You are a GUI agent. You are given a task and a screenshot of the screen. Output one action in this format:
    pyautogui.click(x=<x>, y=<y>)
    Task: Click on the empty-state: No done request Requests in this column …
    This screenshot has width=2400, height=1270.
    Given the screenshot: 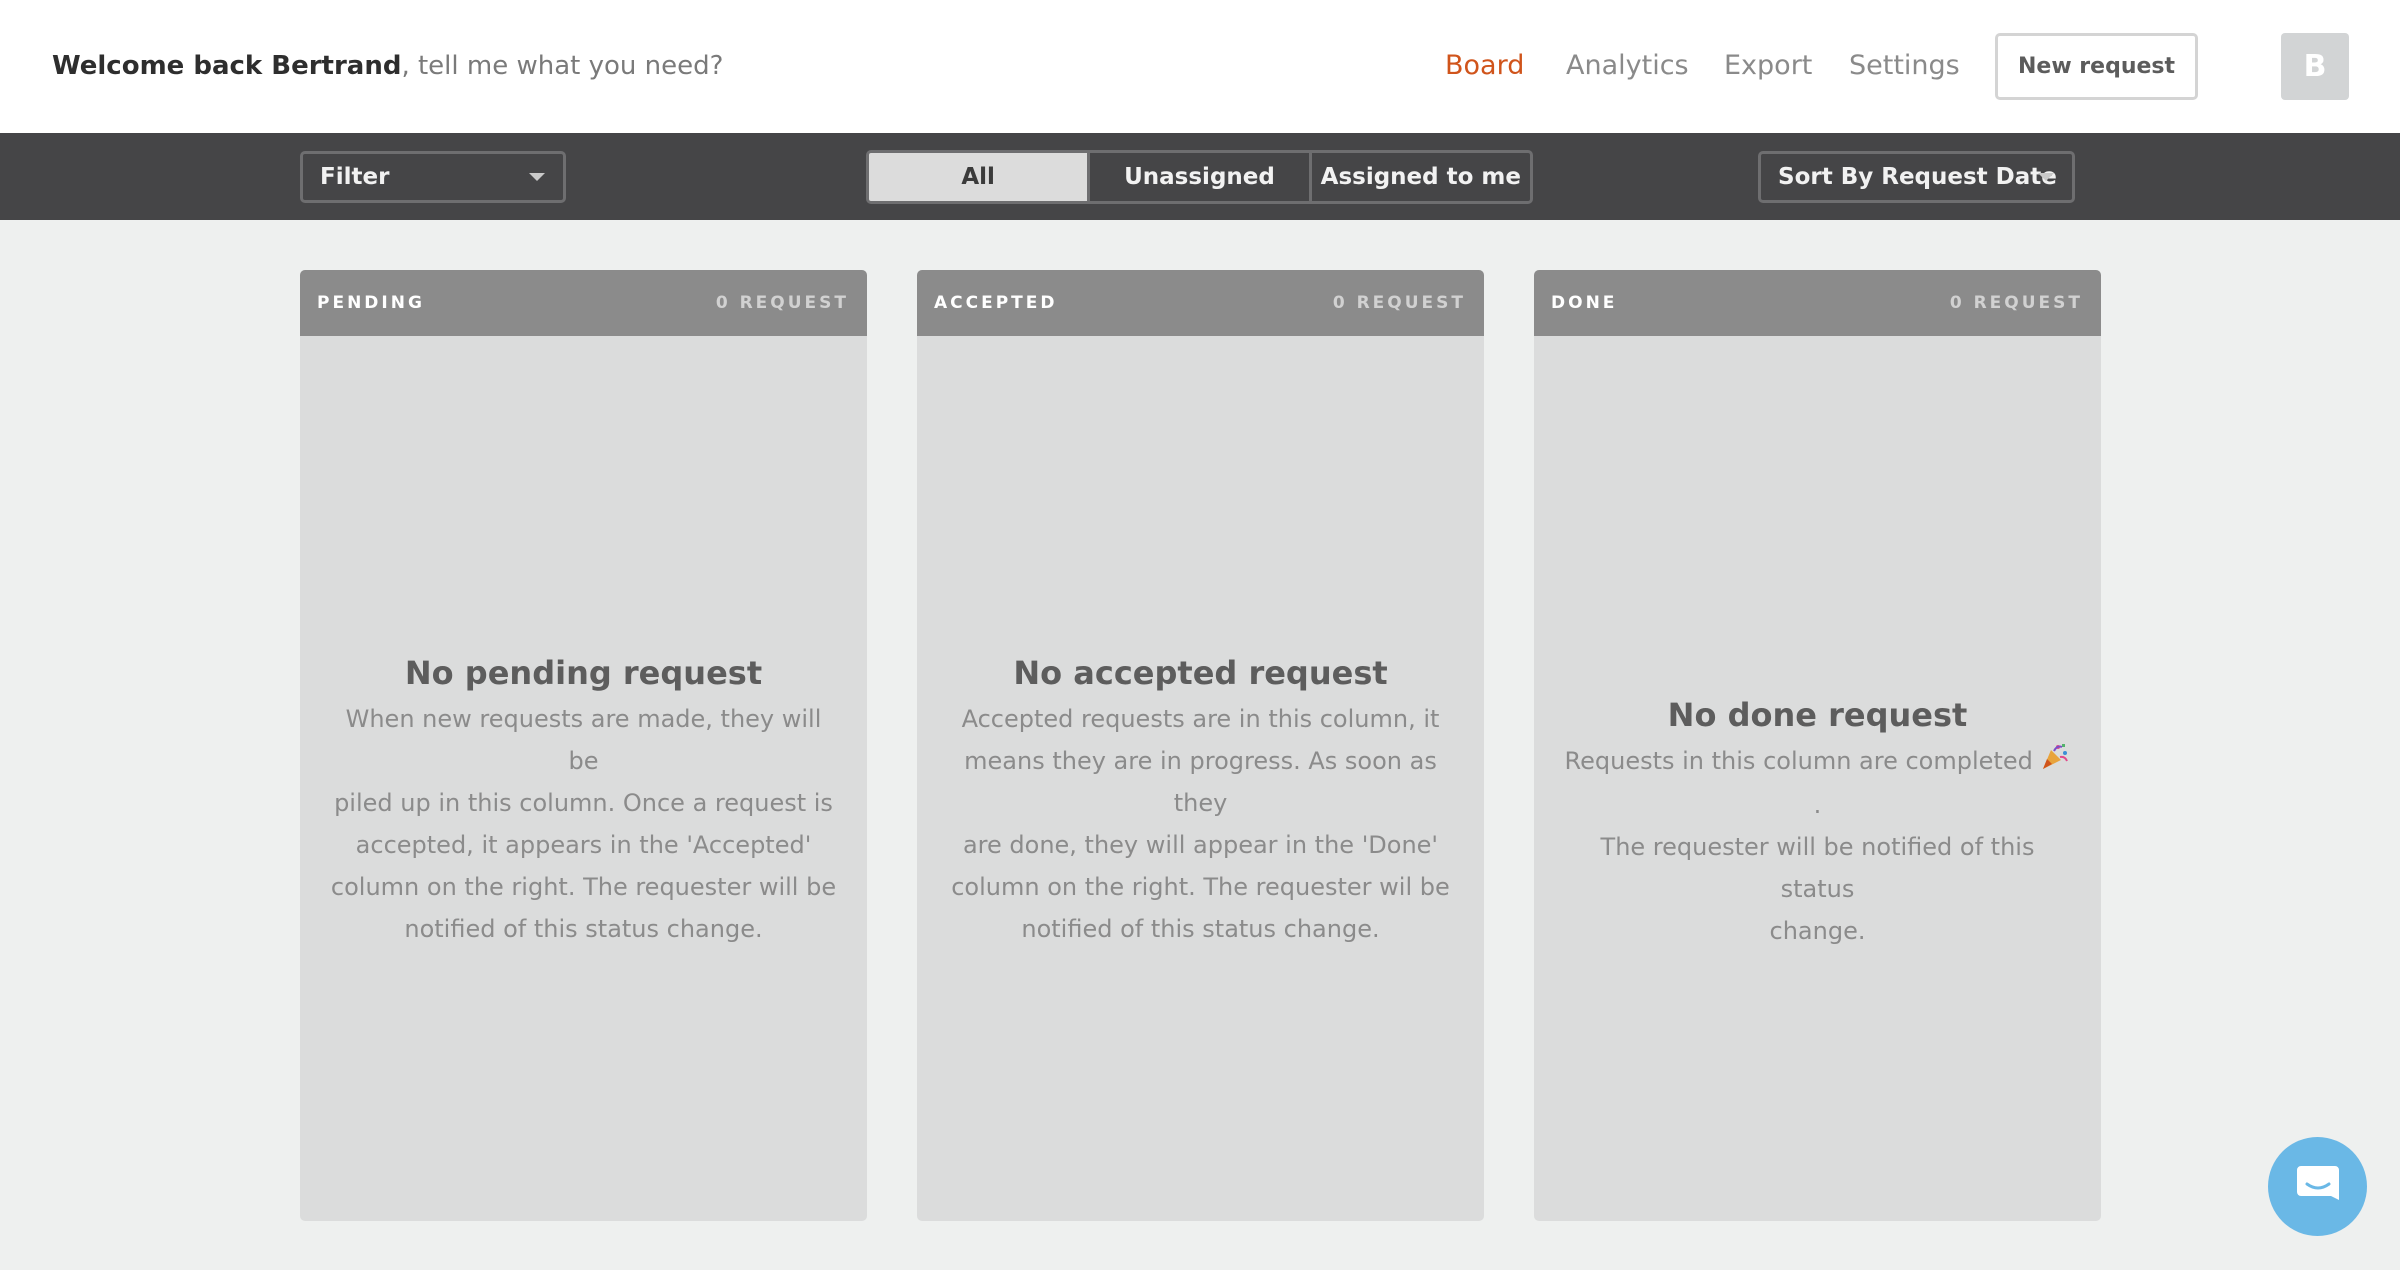 What is the action you would take?
    pyautogui.click(x=1817, y=823)
    